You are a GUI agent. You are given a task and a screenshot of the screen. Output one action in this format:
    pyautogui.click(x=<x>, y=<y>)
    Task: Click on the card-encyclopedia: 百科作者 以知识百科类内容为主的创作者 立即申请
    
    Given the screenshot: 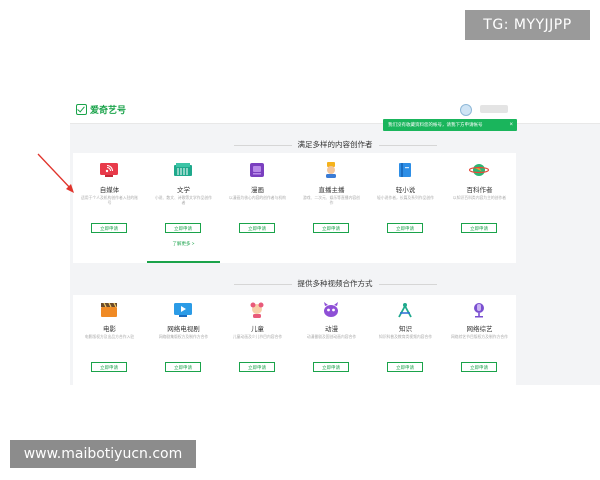 What is the action you would take?
    pyautogui.click(x=479, y=208)
    